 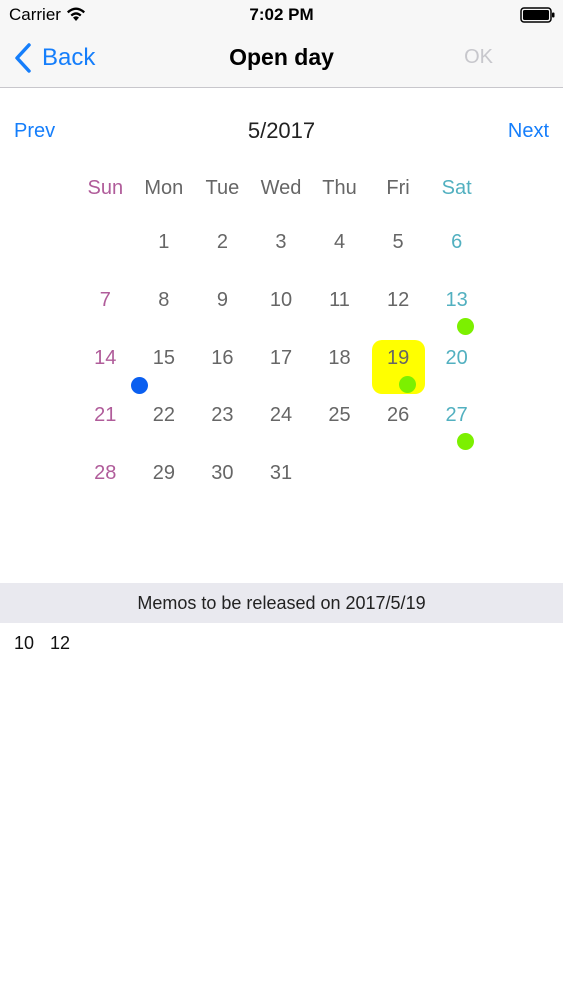 I want to click on calendar-day-12: 12, so click(x=398, y=311).